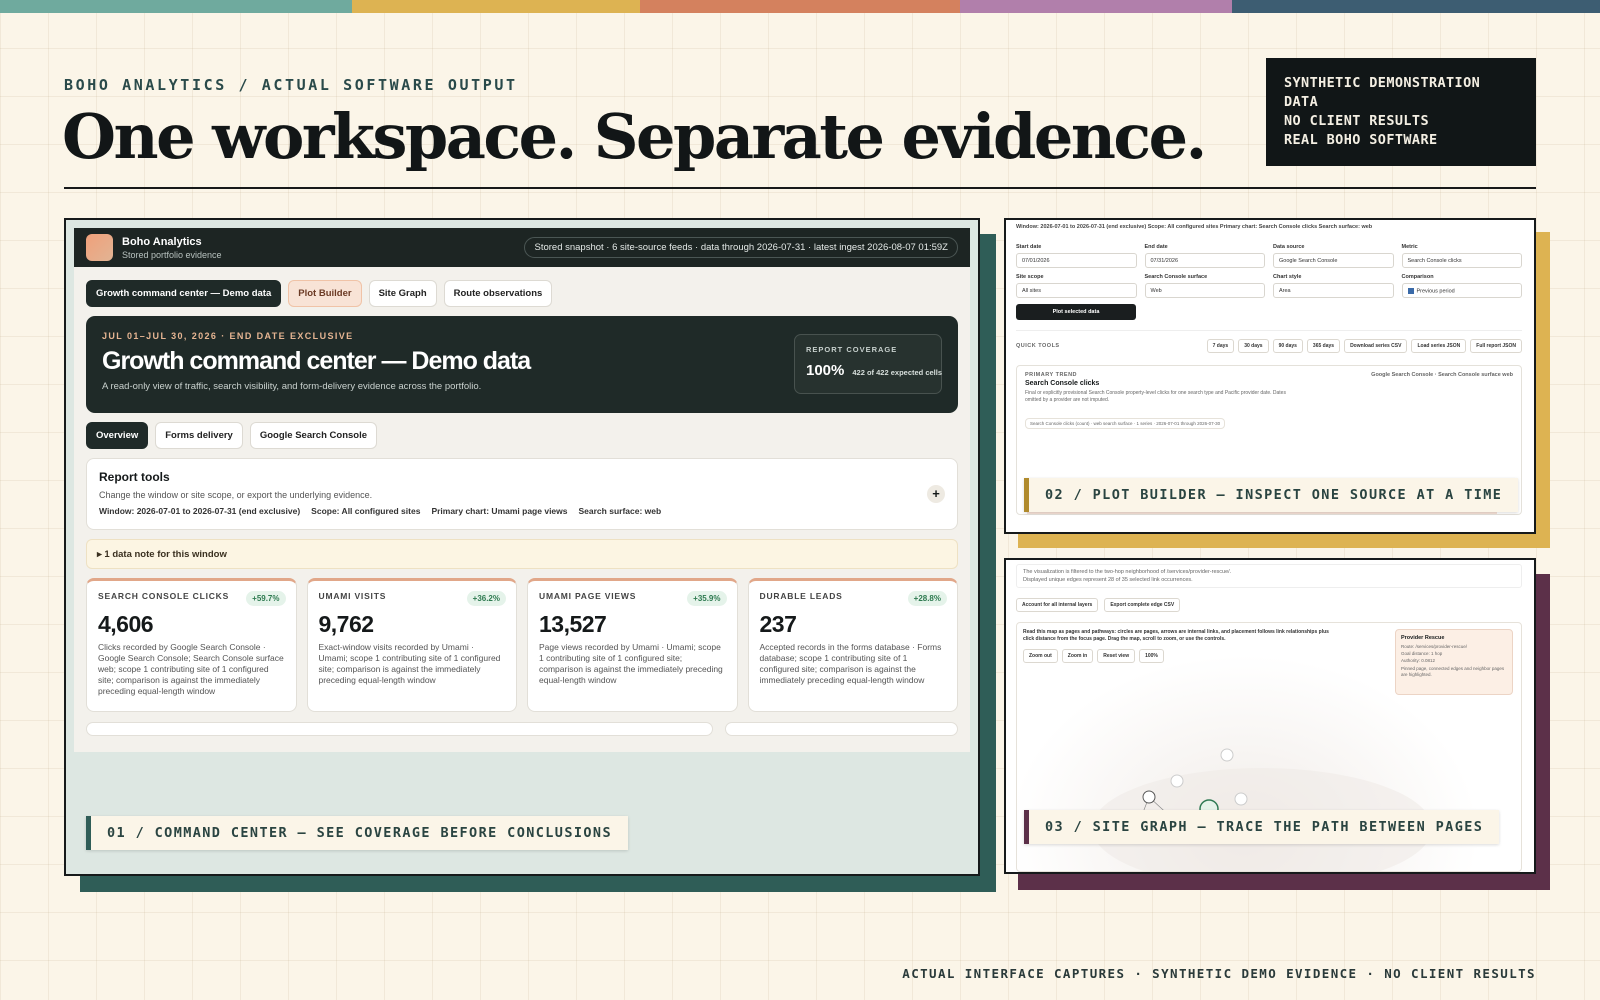 Image resolution: width=1600 pixels, height=1000 pixels. I want to click on quick-365-days: 365 days, so click(1323, 346).